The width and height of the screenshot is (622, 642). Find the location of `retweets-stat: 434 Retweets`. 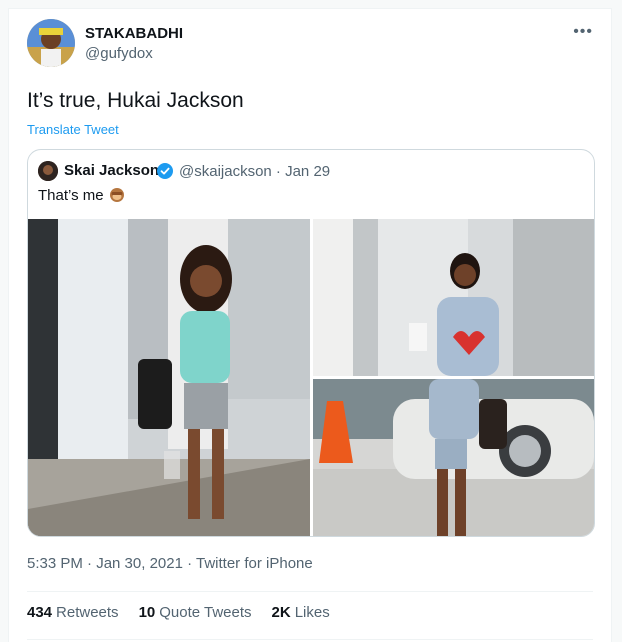

retweets-stat: 434 Retweets is located at coordinates (73, 612).